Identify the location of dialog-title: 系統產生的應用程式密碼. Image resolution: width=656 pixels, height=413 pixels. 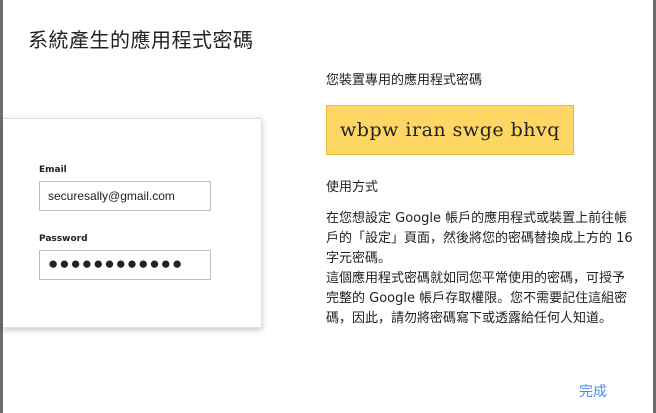
(141, 40).